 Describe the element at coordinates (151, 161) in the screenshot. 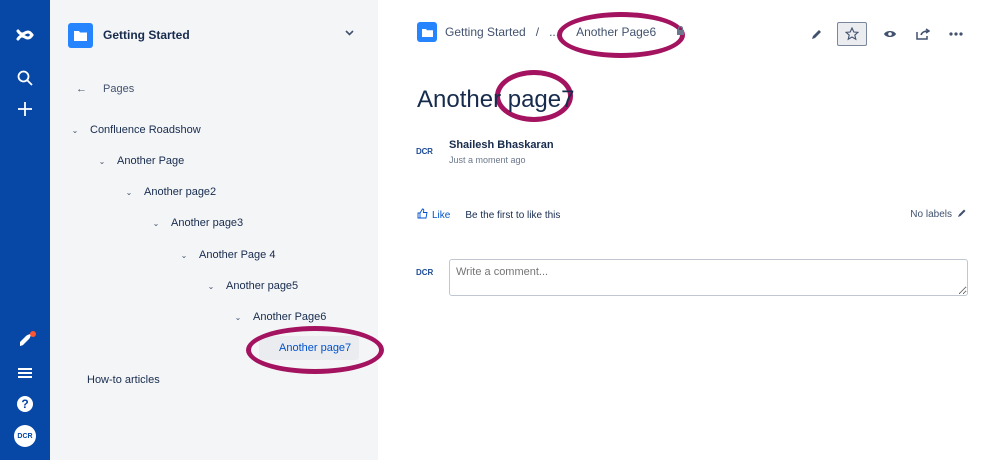

I see `tree-item-label: Another Page` at that location.